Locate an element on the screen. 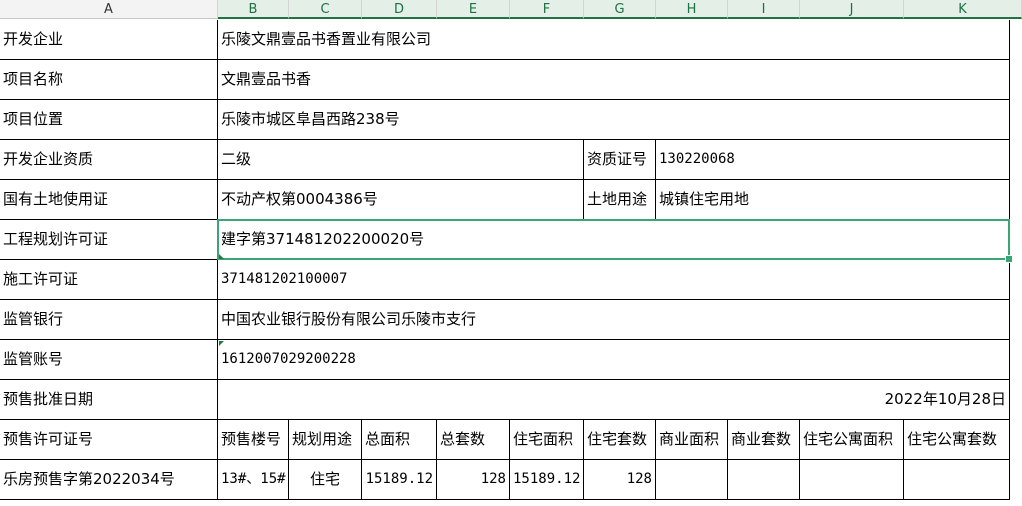  column-header-b: B is located at coordinates (253, 9).